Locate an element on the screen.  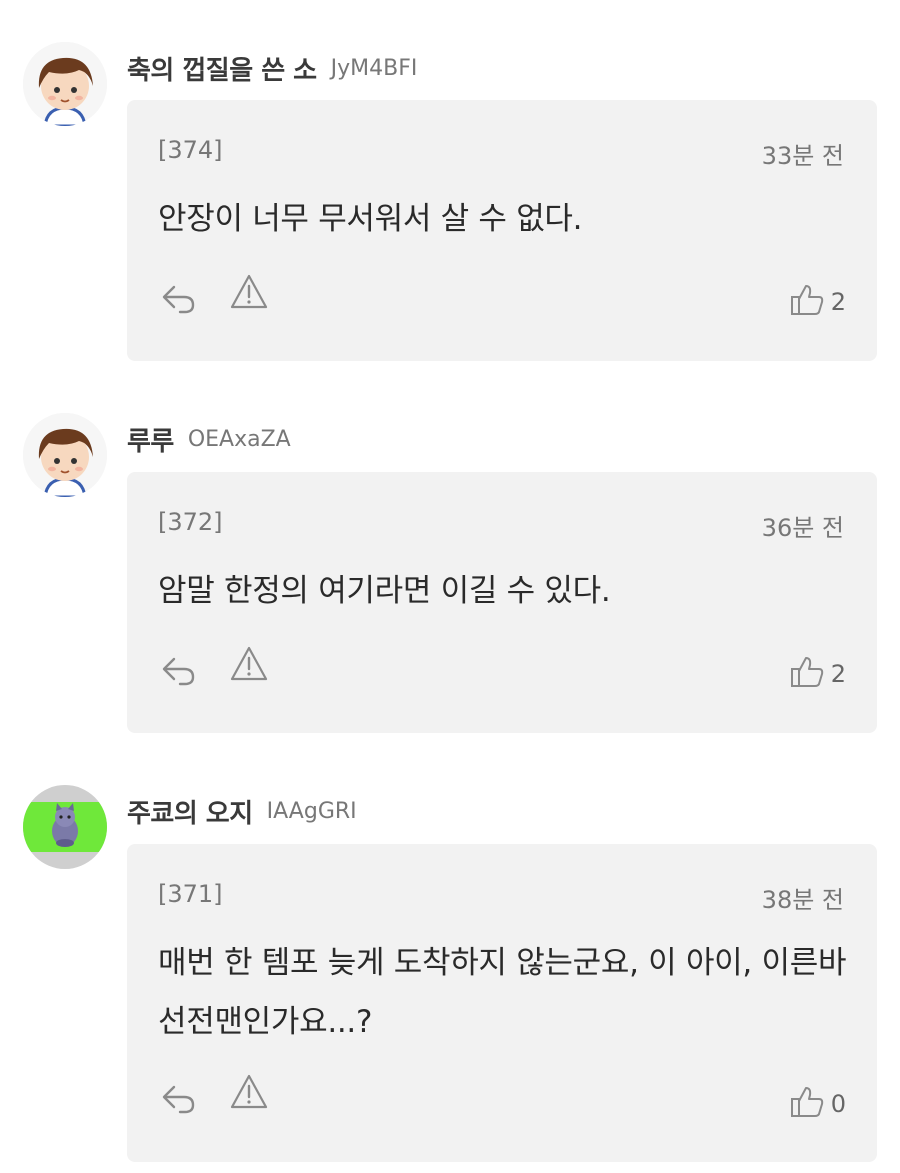
comment-number: [371] is located at coordinates (190, 894).